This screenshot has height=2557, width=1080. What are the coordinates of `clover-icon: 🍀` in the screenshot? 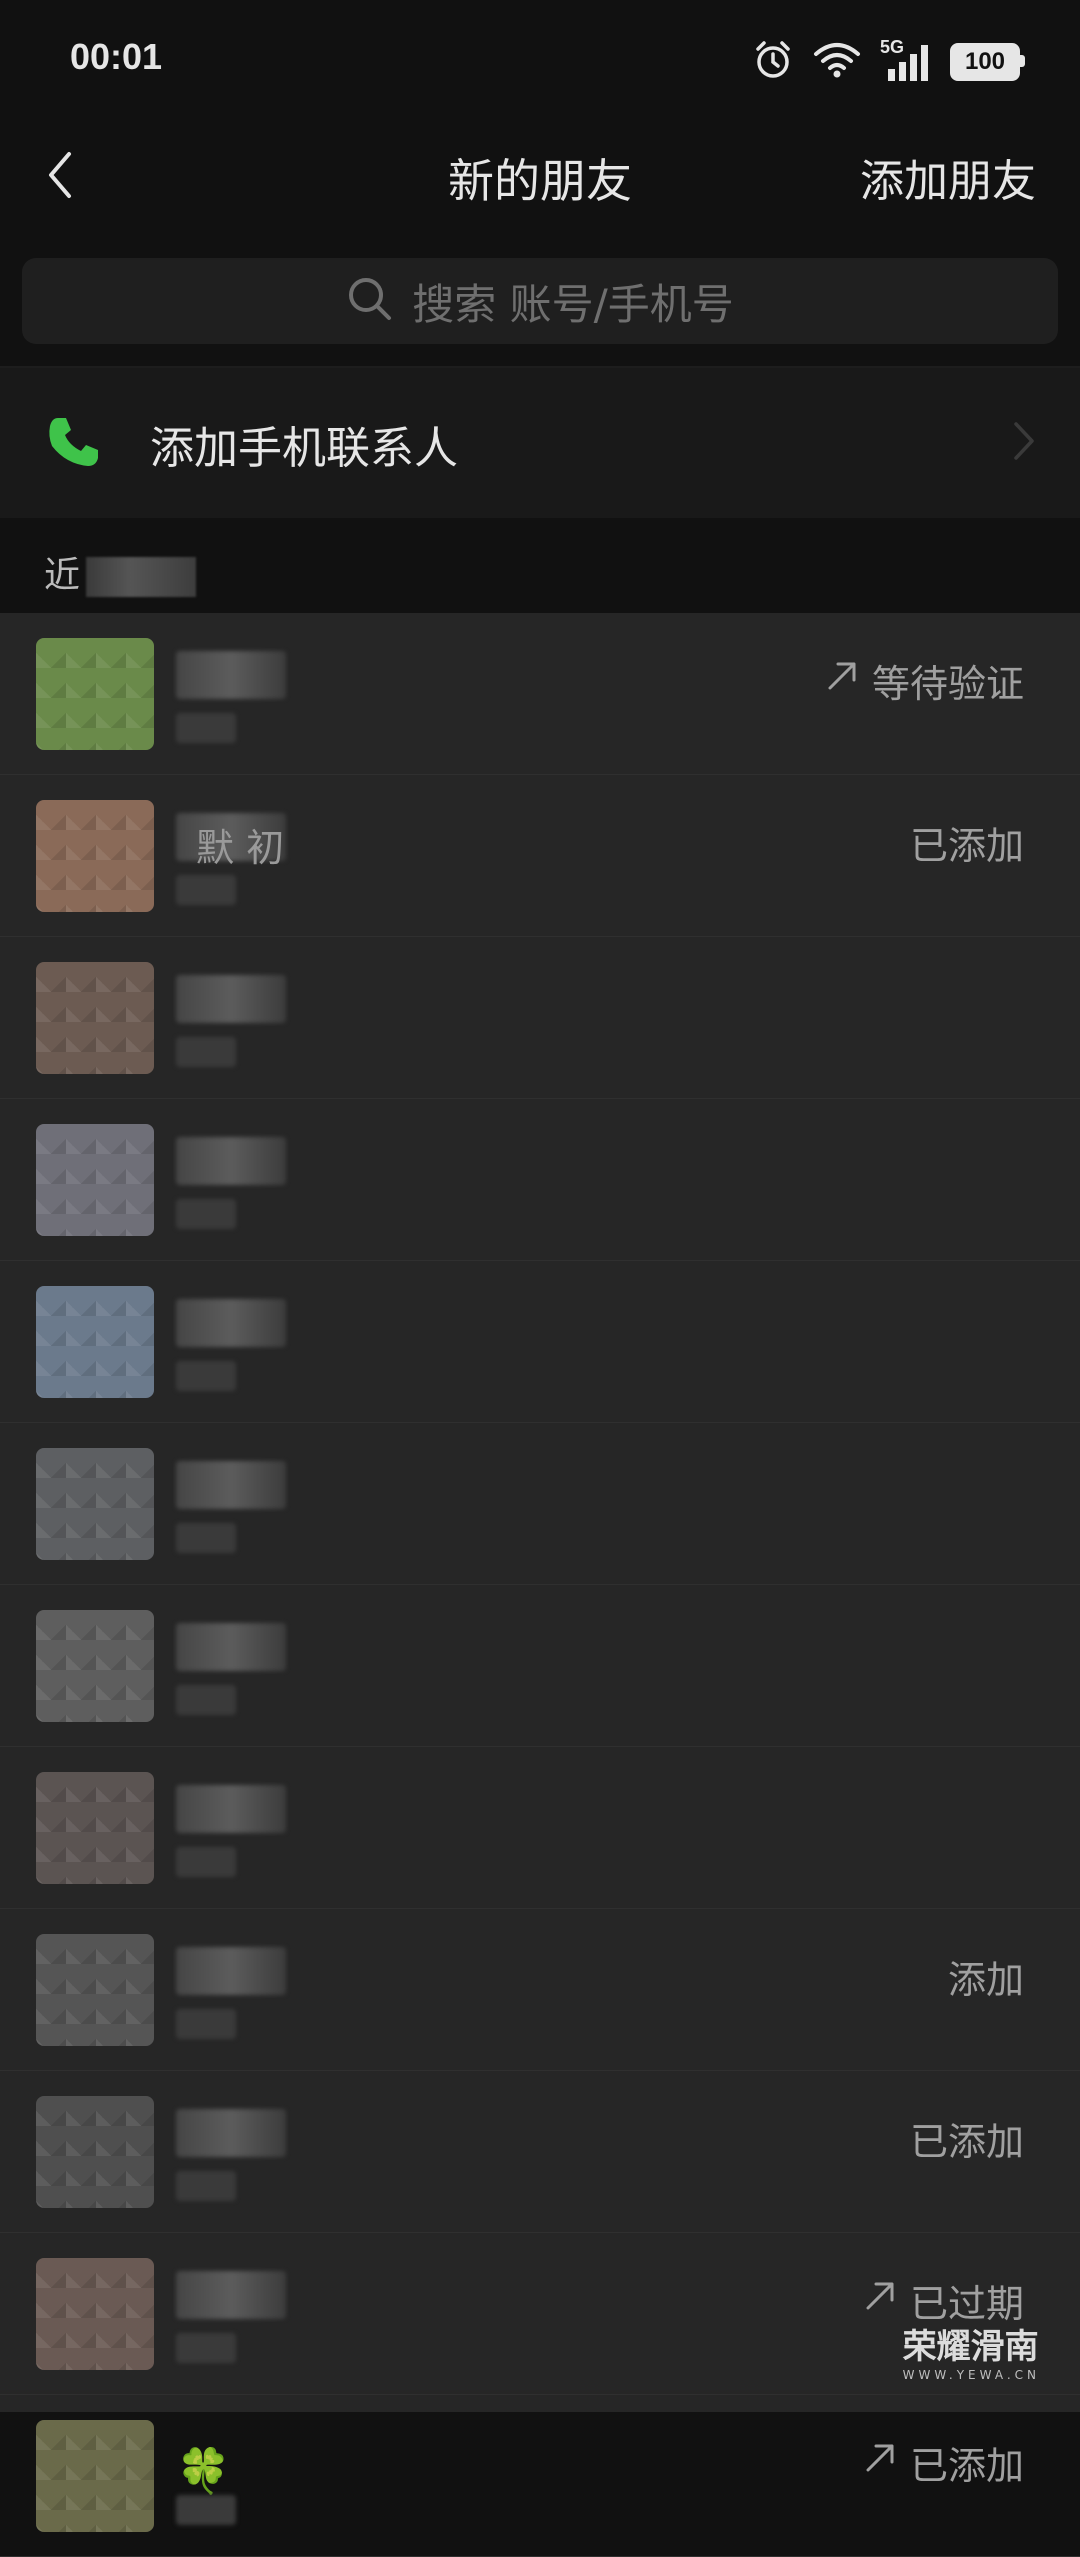 It's located at (203, 2471).